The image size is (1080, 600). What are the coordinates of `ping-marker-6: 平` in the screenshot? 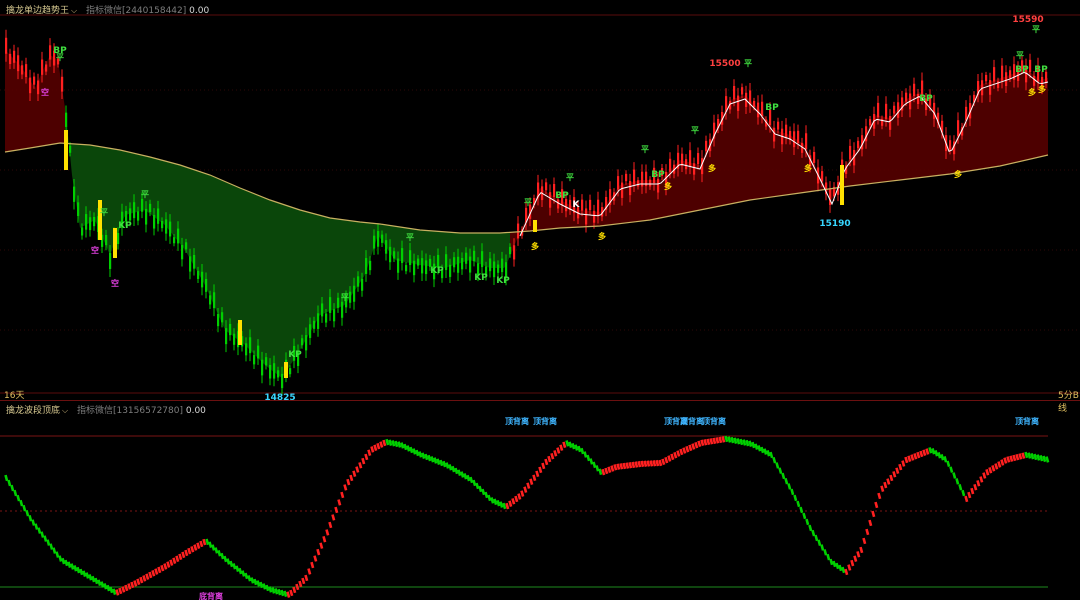 It's located at (570, 177).